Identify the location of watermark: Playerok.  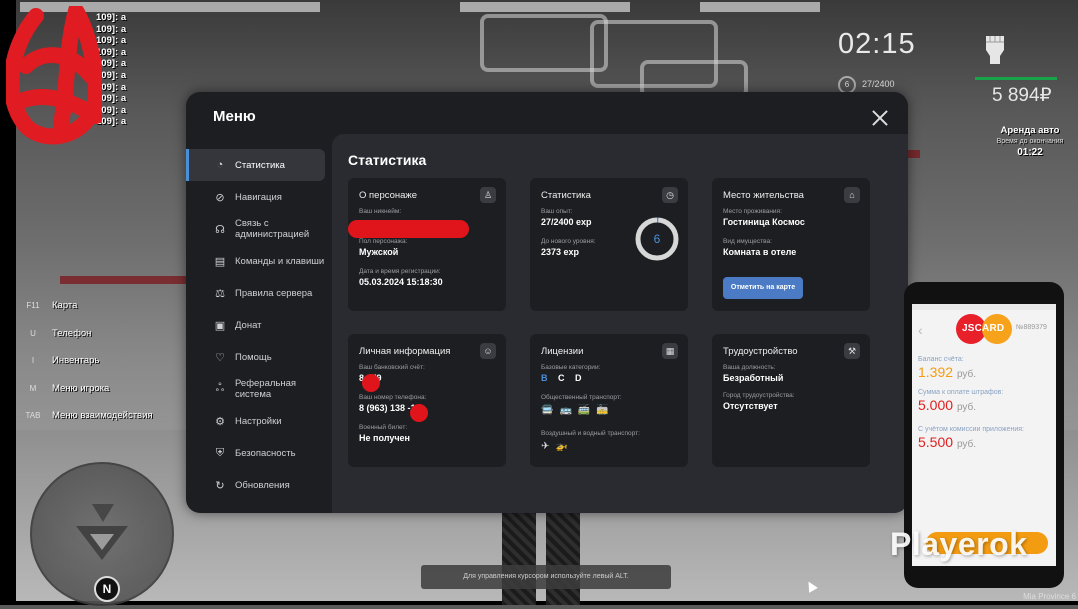
(959, 544).